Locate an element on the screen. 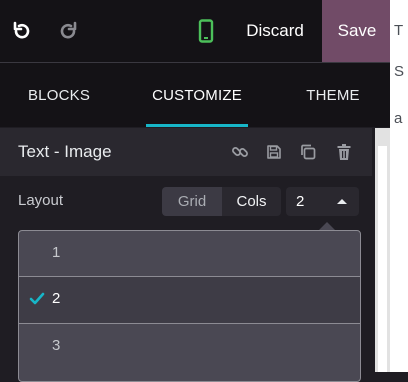  tab-customize: CUSTOMIZE is located at coordinates (197, 95).